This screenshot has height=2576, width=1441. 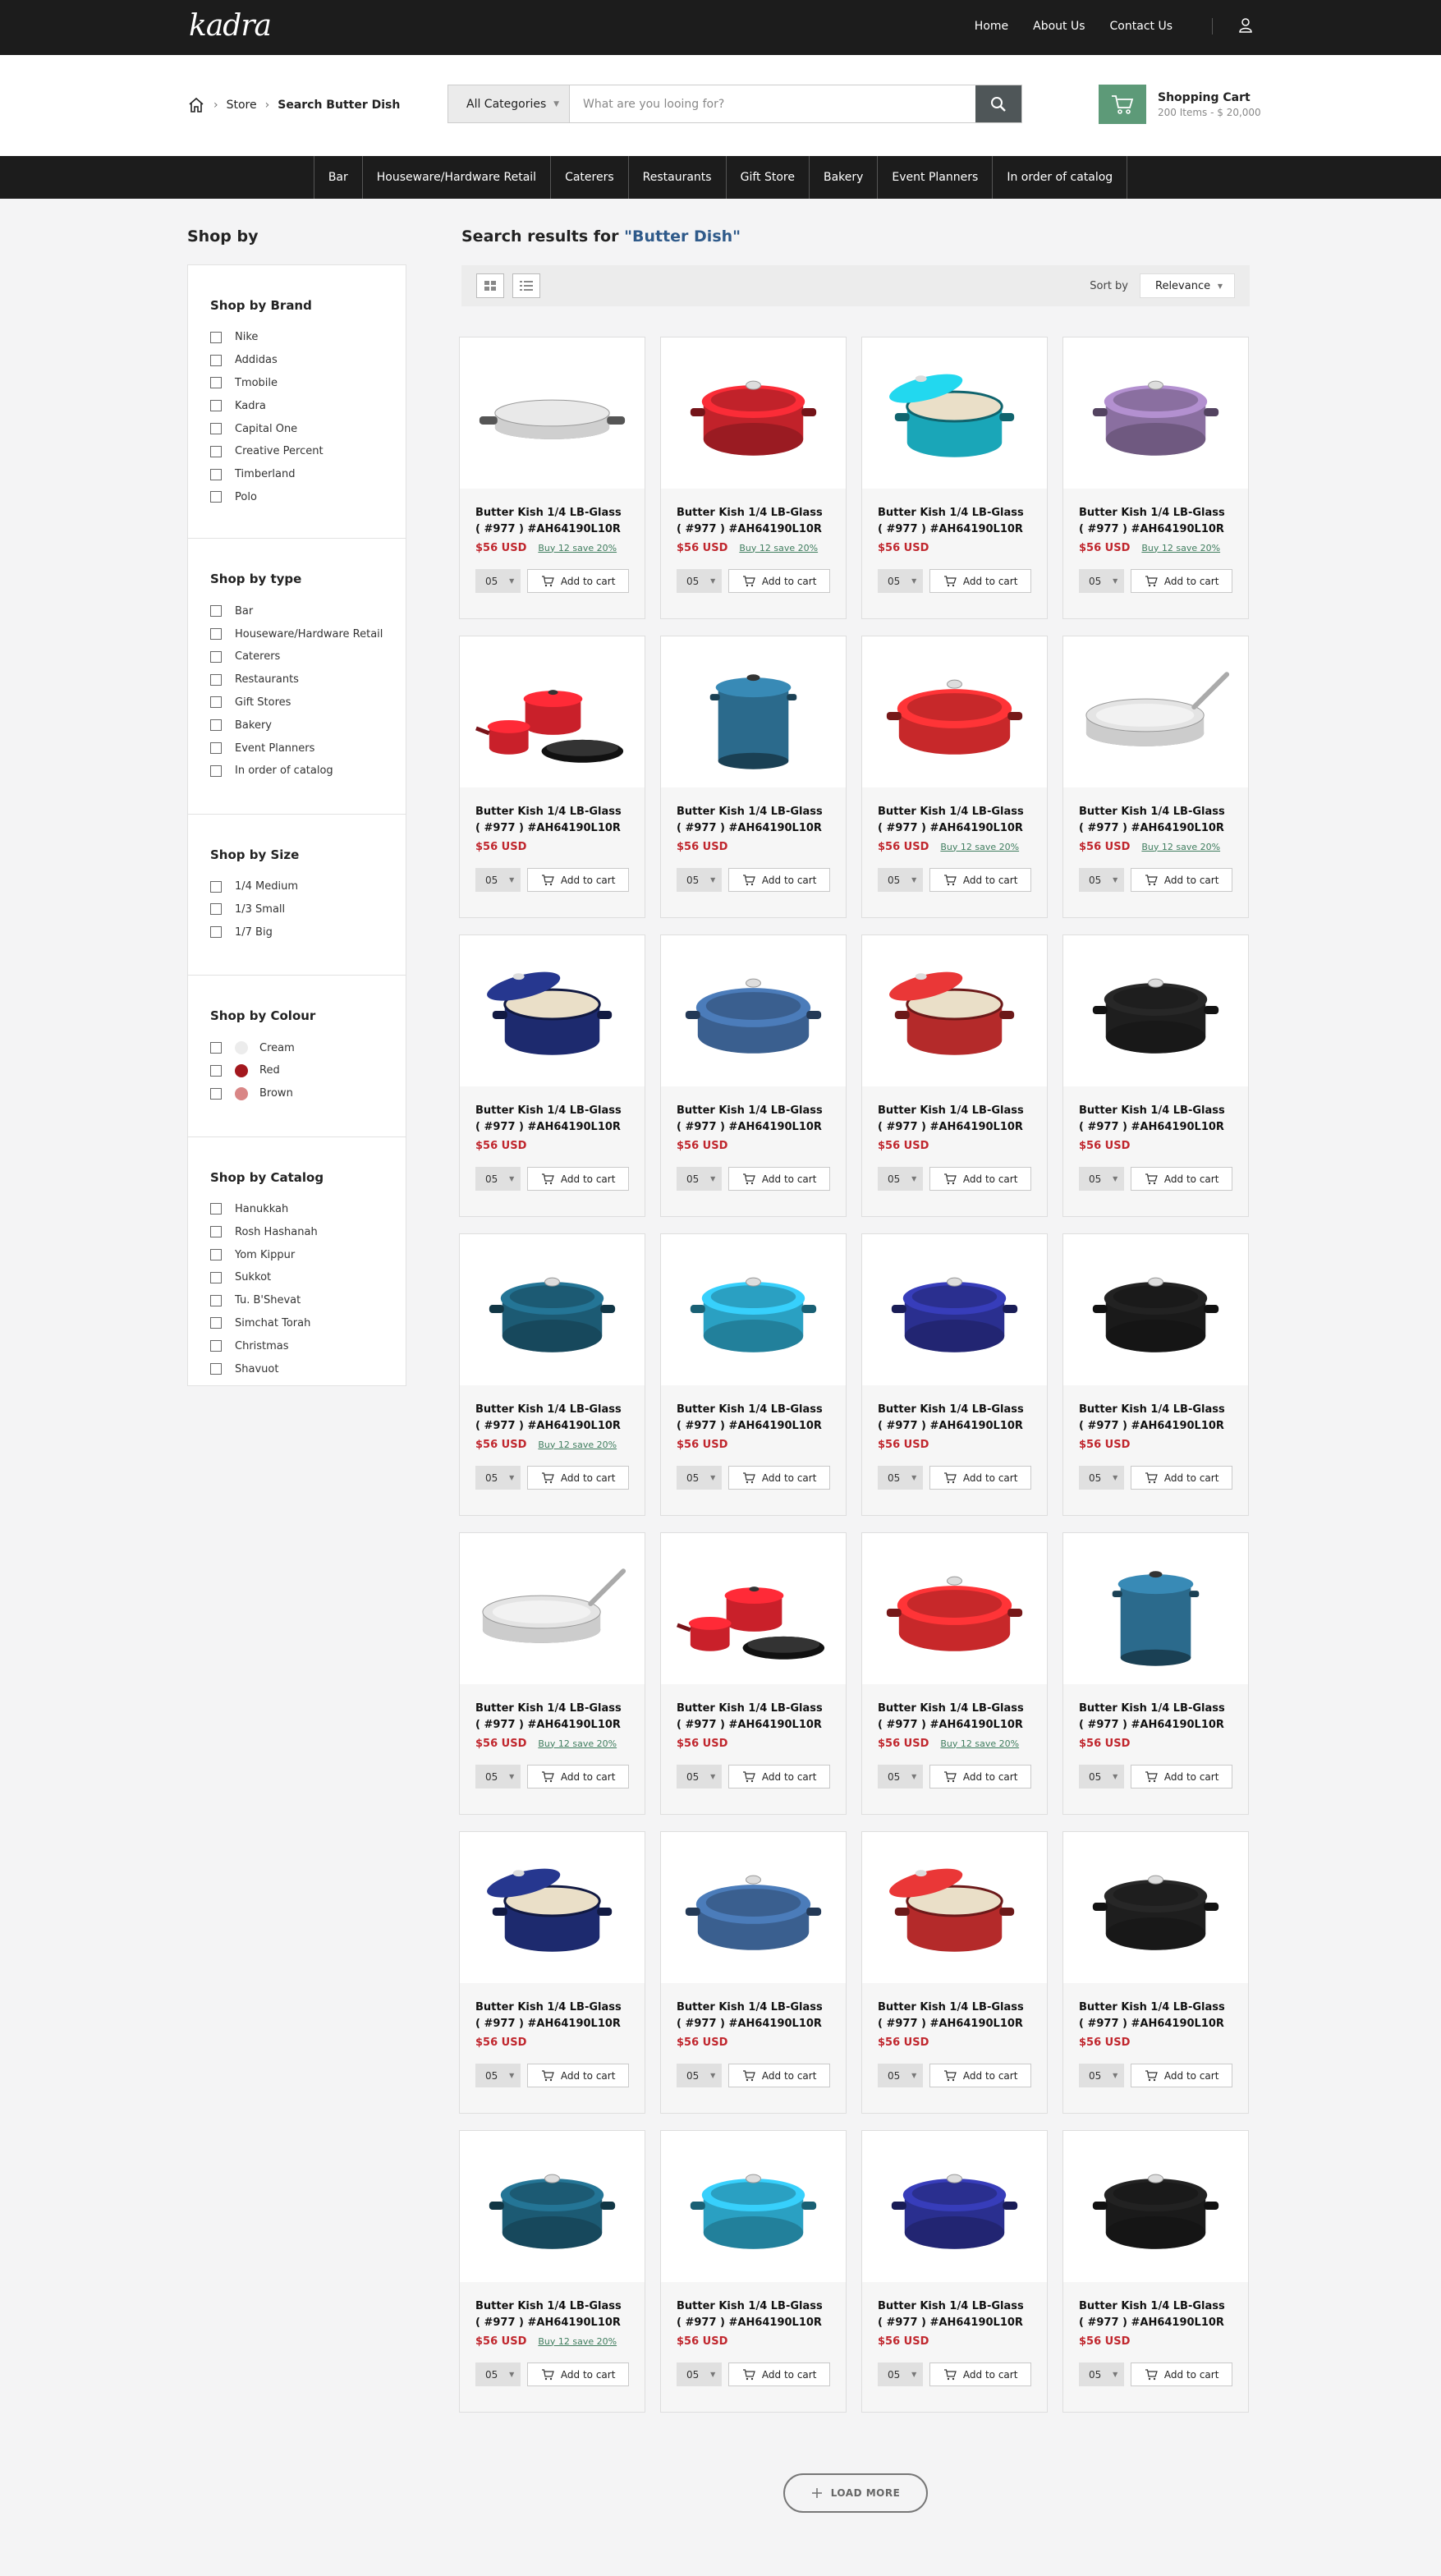 What do you see at coordinates (855, 2493) in the screenshot?
I see `load-more-button: LOAD MORE` at bounding box center [855, 2493].